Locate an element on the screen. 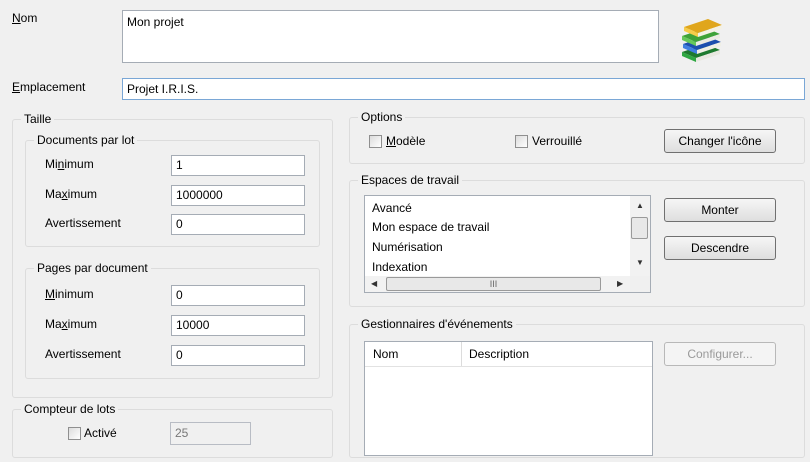  horizontal-scroll-thumb: III is located at coordinates (493, 284).